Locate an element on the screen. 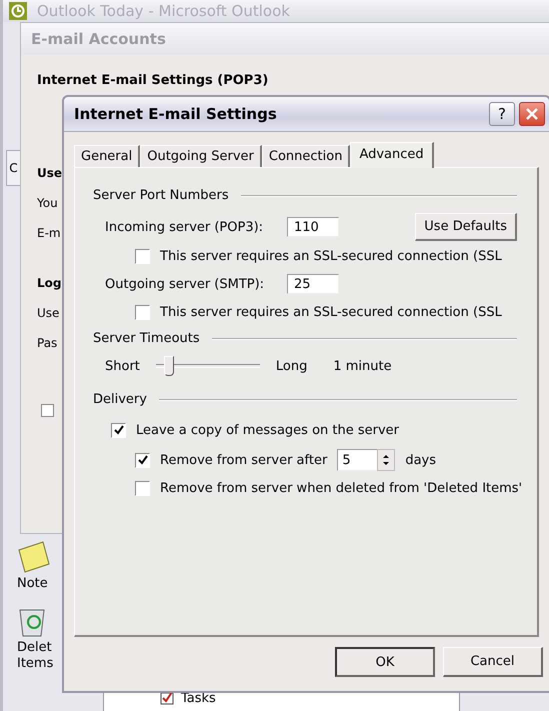 The width and height of the screenshot is (549, 711). timeout-slider is located at coordinates (208, 366).